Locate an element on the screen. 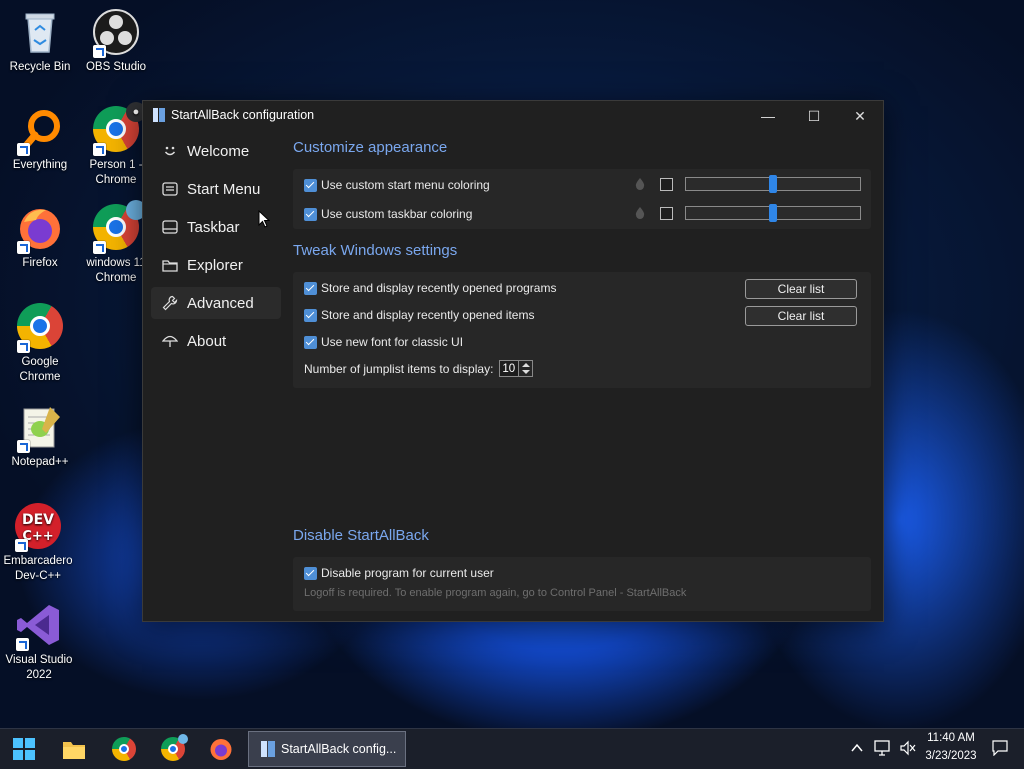 Image resolution: width=1024 pixels, height=769 pixels. new-font-row: Use new font for classic UI is located at coordinates (383, 342).